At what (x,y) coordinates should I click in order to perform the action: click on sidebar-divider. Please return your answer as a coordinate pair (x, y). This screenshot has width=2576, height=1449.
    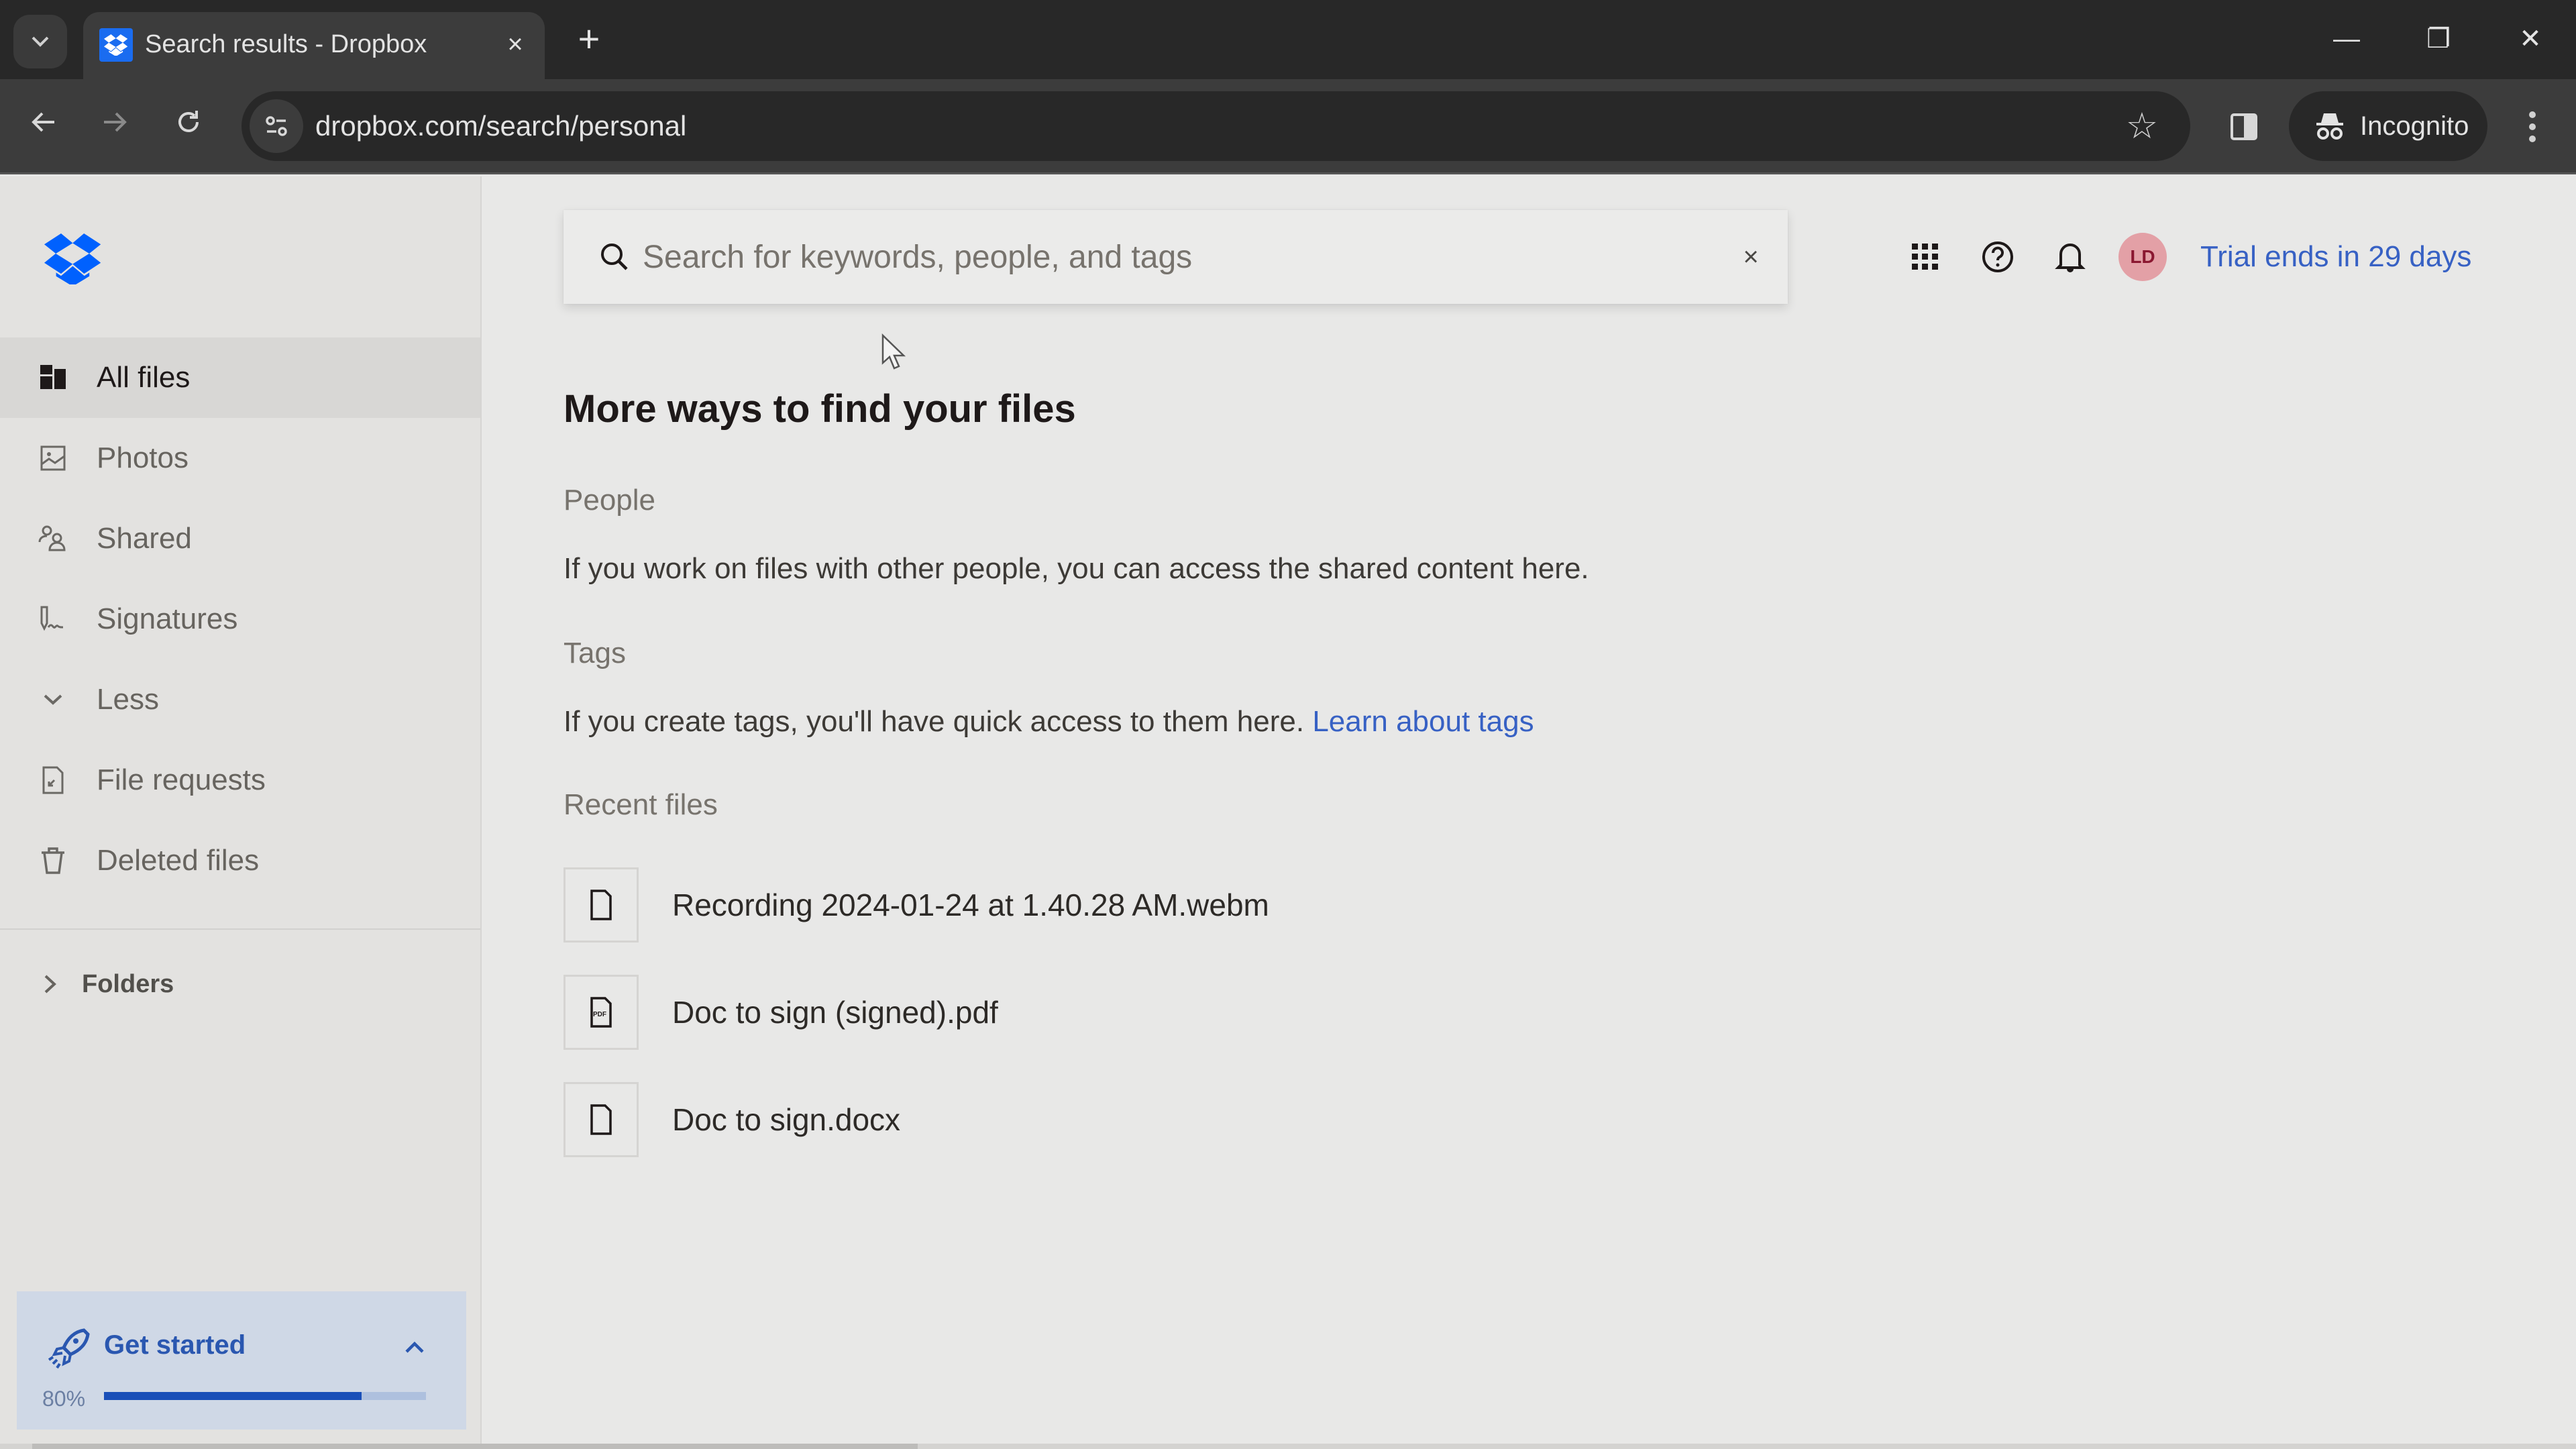
    Looking at the image, I should click on (240, 929).